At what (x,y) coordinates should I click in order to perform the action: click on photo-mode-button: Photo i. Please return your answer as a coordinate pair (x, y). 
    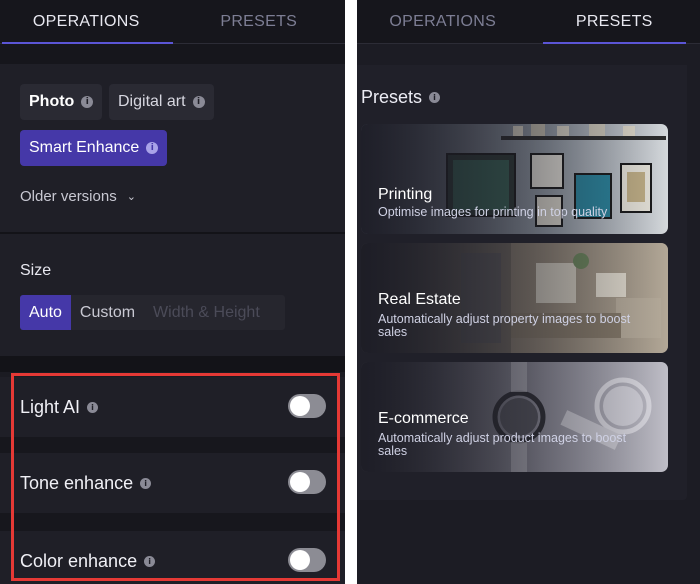
    Looking at the image, I should click on (61, 102).